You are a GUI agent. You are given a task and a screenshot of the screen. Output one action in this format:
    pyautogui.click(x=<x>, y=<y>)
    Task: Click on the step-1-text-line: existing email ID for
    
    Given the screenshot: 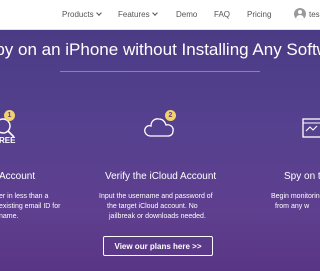 What is the action you would take?
    pyautogui.click(x=30, y=206)
    